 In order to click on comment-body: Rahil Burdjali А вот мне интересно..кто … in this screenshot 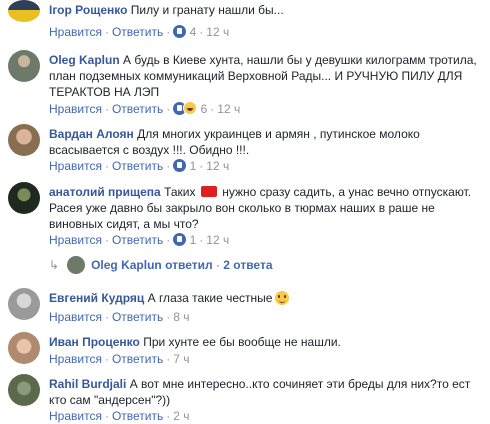, I will do `click(264, 392)`.